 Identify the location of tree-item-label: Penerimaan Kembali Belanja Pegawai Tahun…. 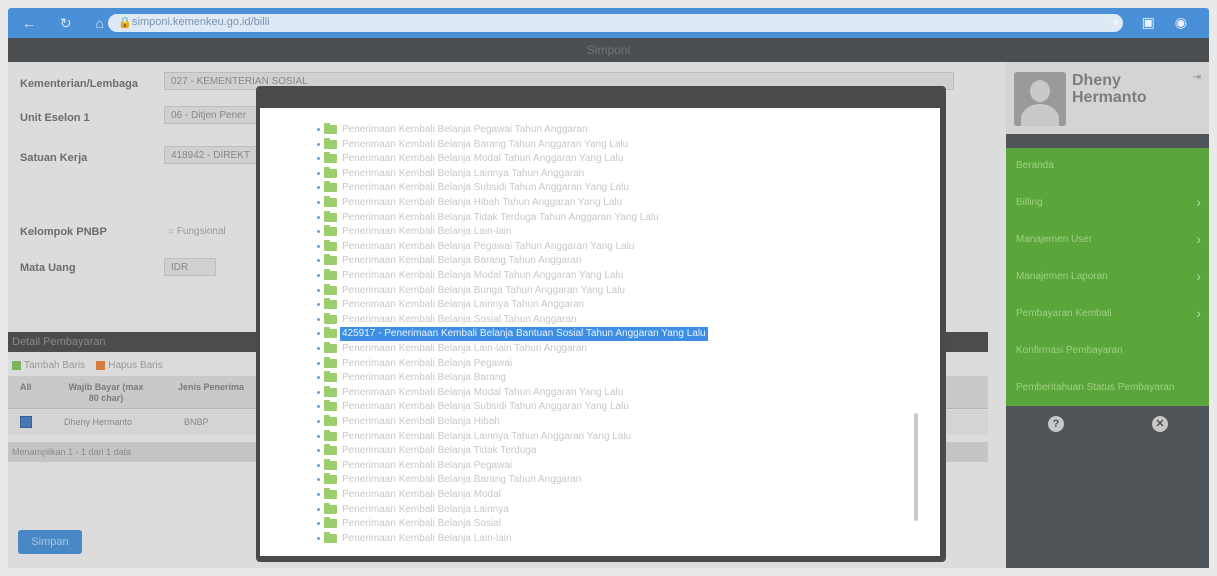
(488, 246).